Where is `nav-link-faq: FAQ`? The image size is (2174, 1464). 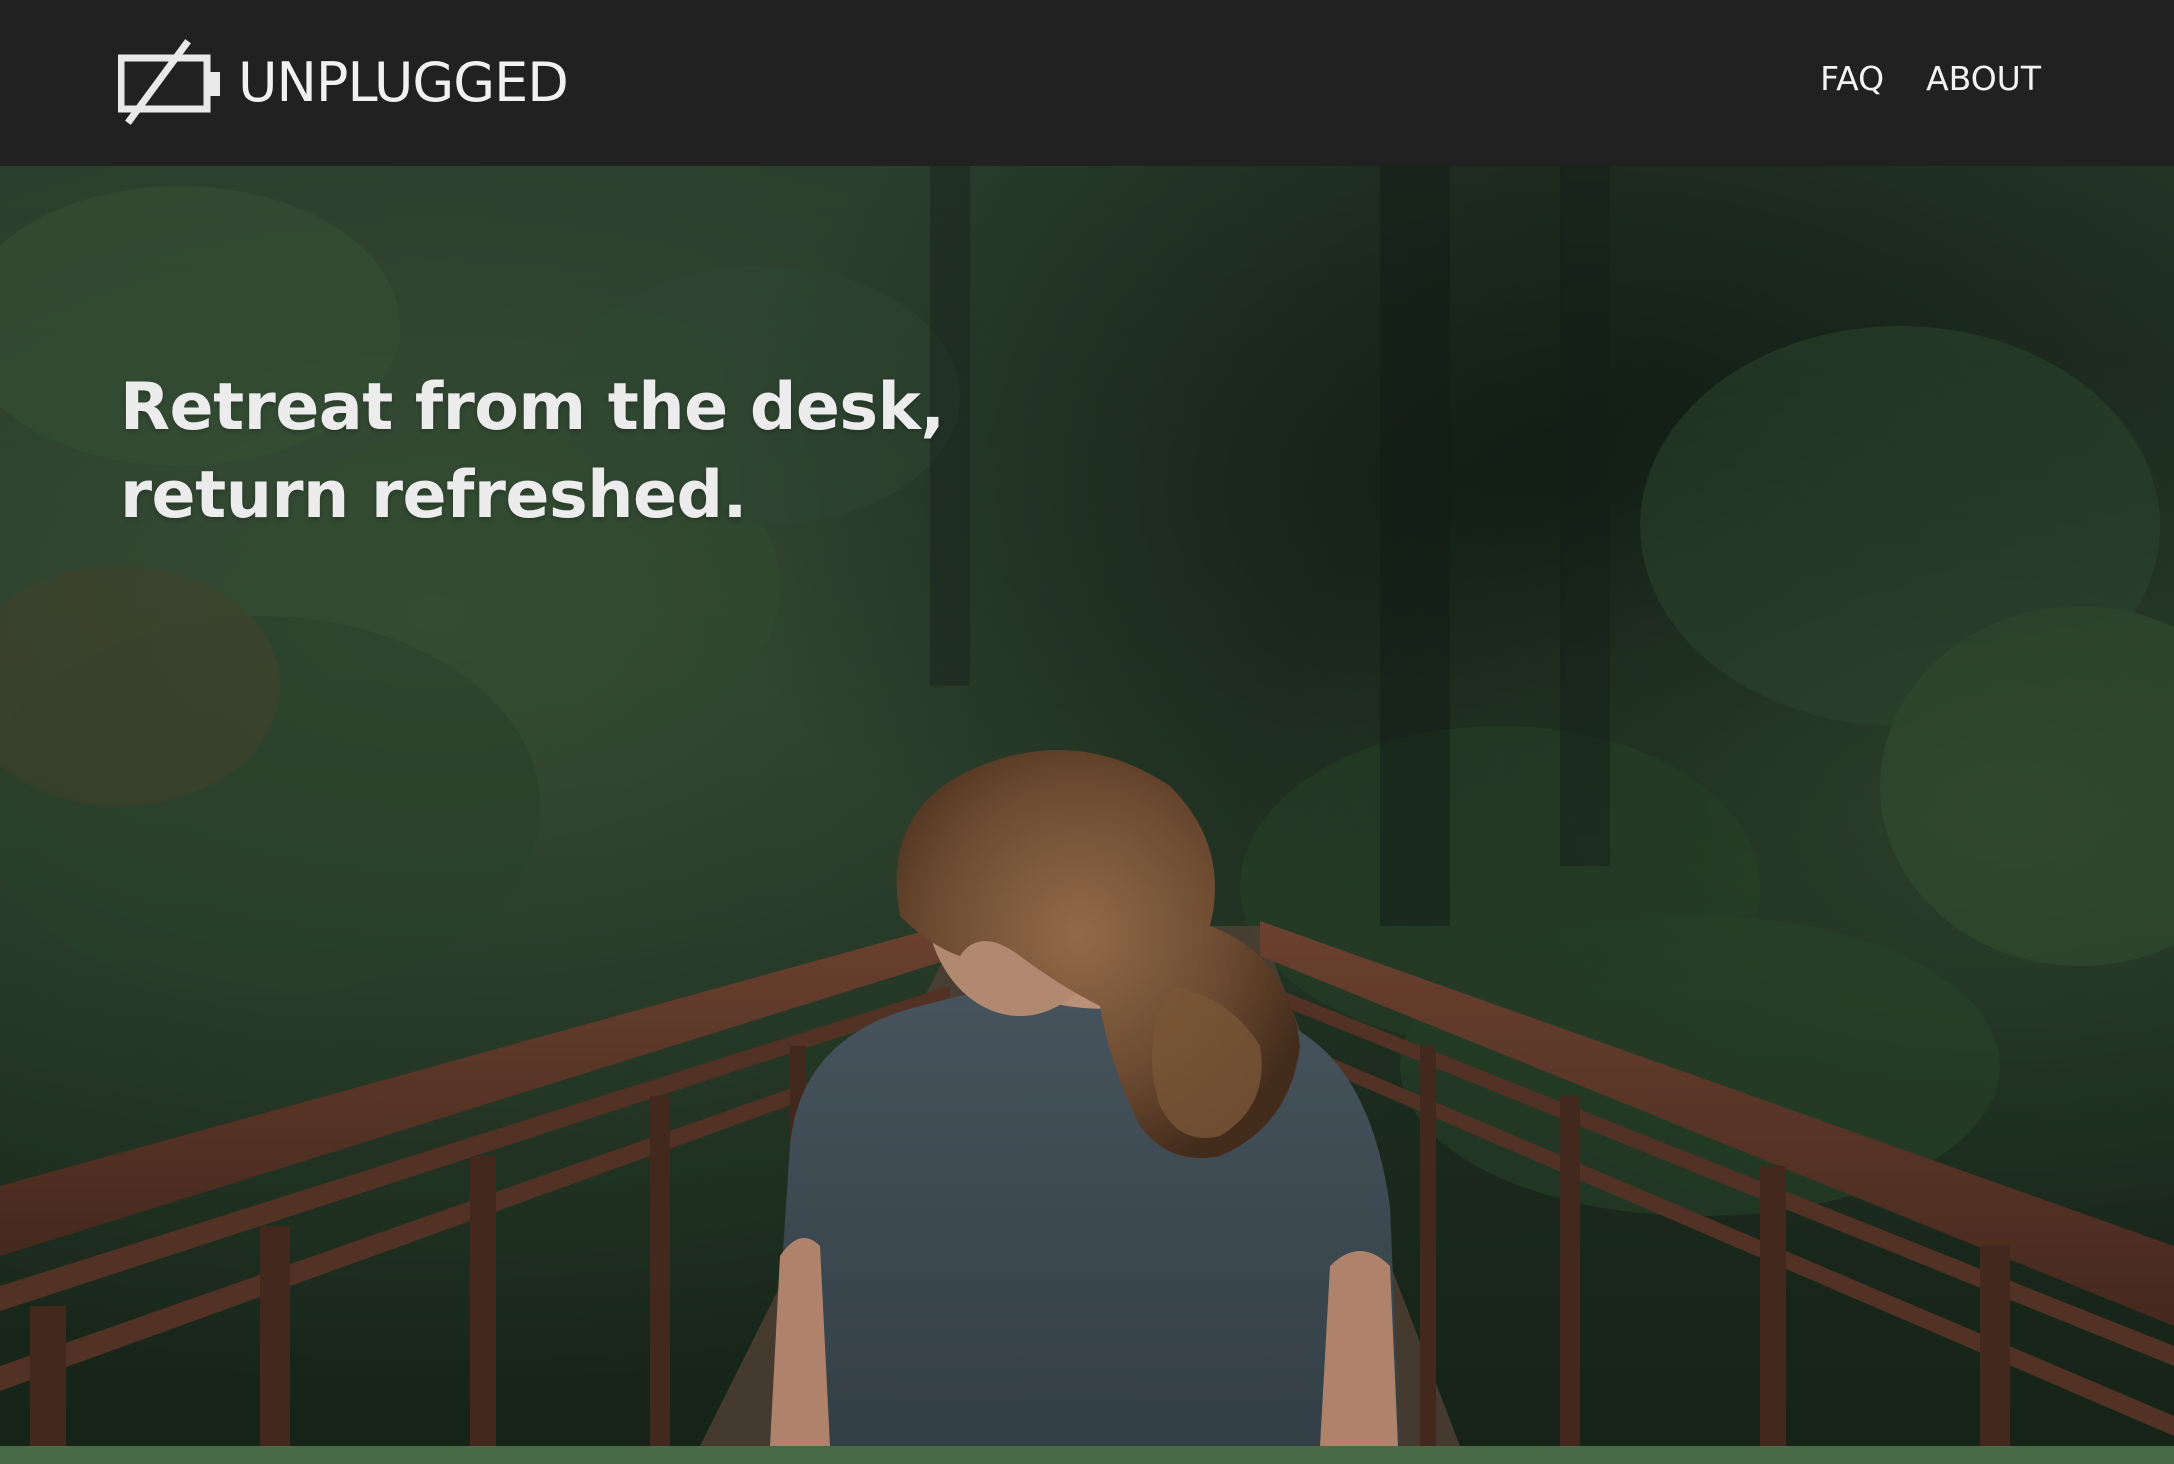
nav-link-faq: FAQ is located at coordinates (1852, 79).